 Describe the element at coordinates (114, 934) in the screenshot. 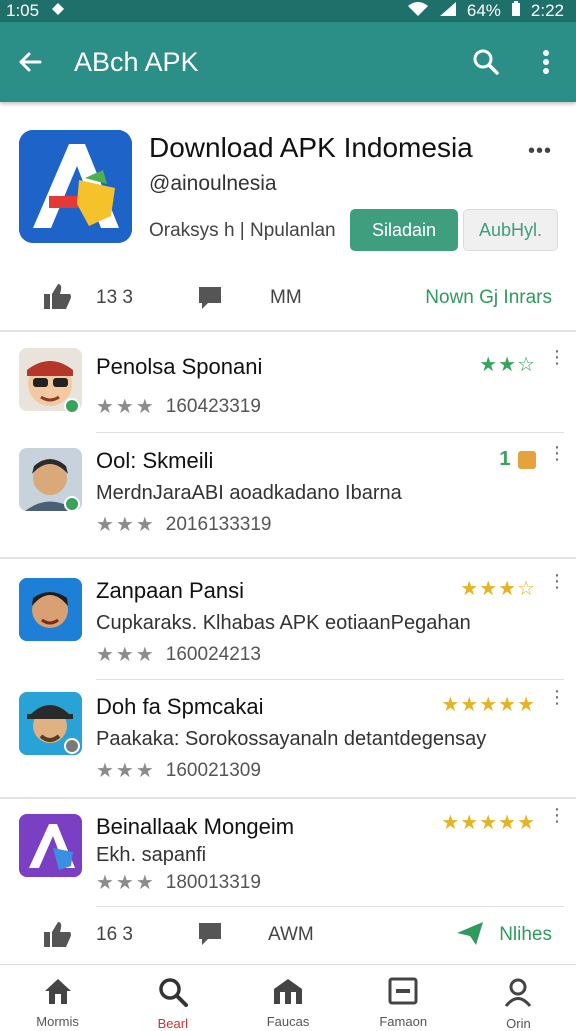

I see `likes-count: 16 3` at that location.